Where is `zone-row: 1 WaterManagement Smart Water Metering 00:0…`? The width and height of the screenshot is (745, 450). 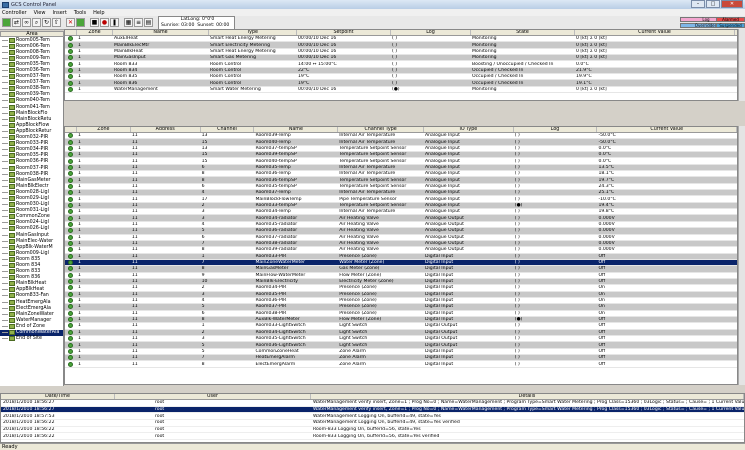
zone-row: 1 WaterManagement Smart Water Metering 00:0… is located at coordinates (401, 90).